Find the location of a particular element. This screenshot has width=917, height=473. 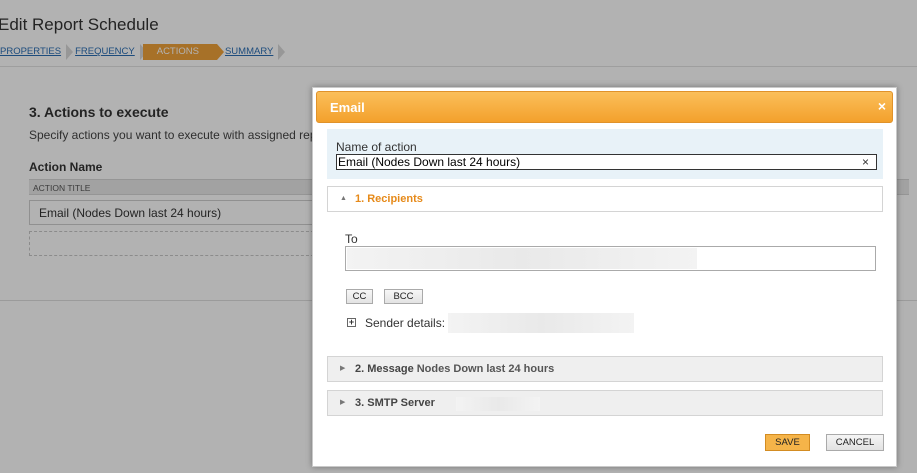

clear-icon: × is located at coordinates (865, 162).